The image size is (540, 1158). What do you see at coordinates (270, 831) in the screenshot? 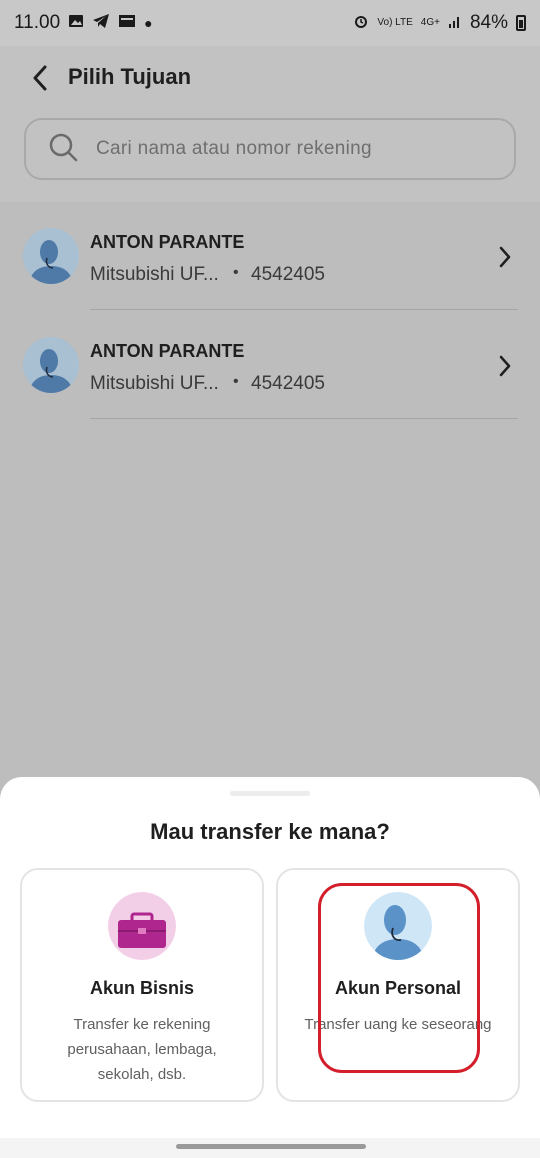
I see `sheet-title: Mau transfer ke mana?` at bounding box center [270, 831].